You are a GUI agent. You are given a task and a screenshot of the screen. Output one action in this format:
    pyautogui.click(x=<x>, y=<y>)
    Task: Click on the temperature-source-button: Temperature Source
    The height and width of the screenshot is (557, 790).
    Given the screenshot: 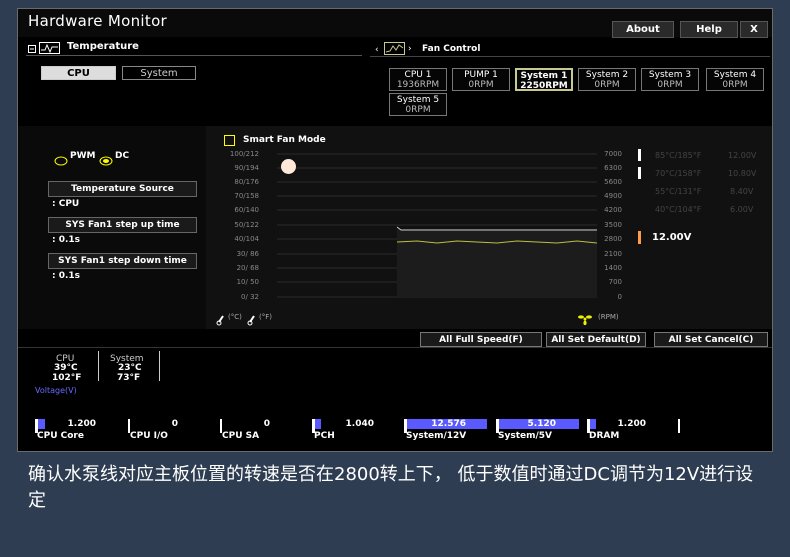 What is the action you would take?
    pyautogui.click(x=122, y=189)
    